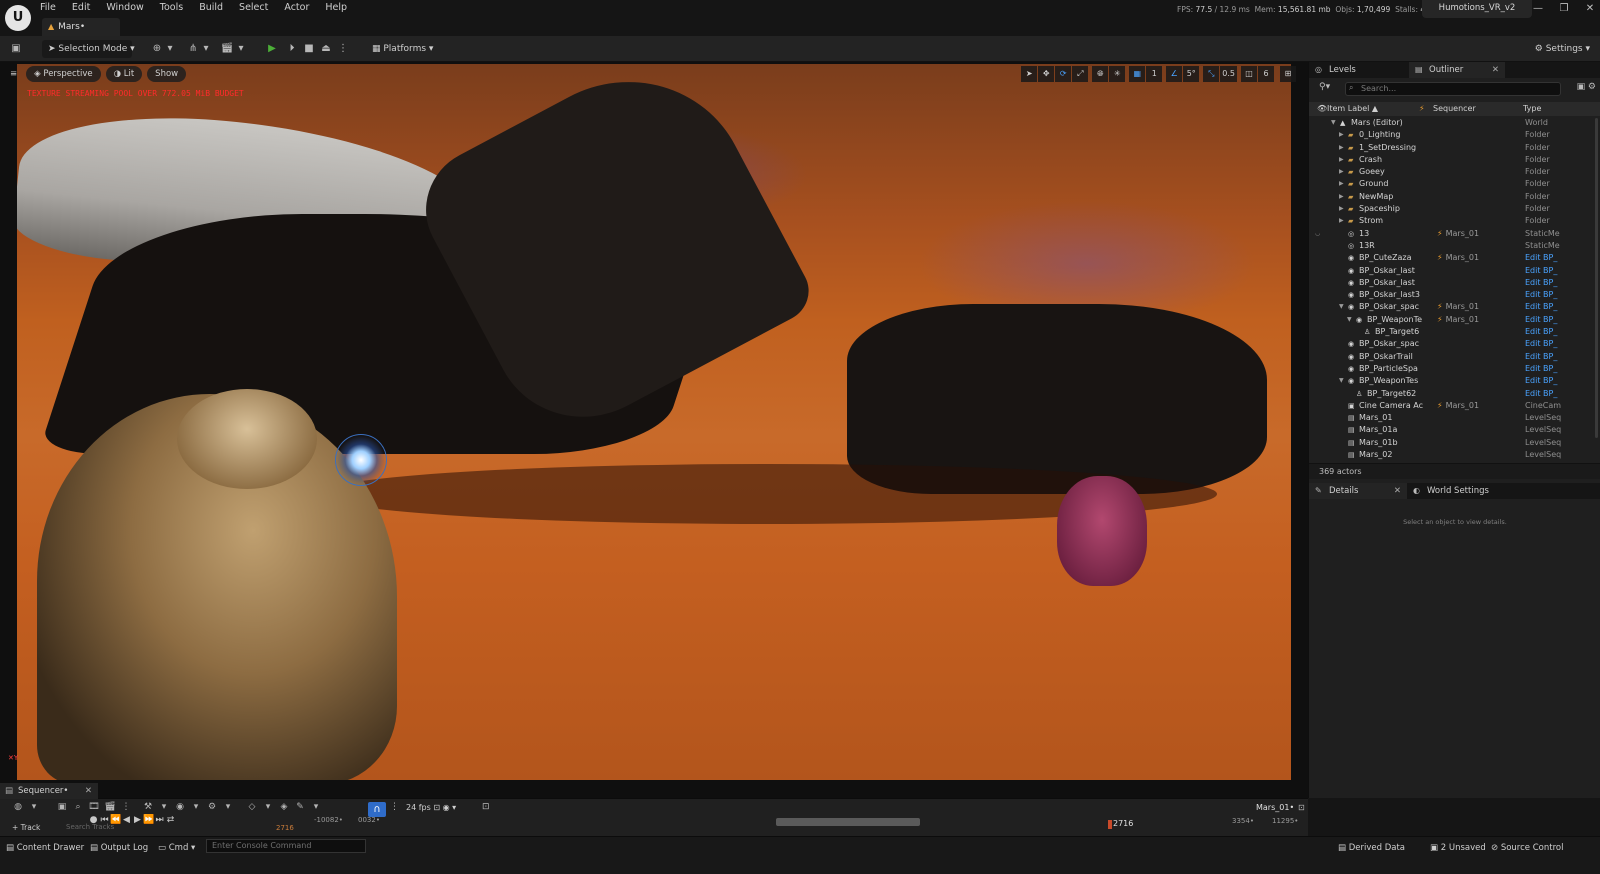 The width and height of the screenshot is (1600, 874). I want to click on visibility-eye-icon: ◡, so click(1317, 234).